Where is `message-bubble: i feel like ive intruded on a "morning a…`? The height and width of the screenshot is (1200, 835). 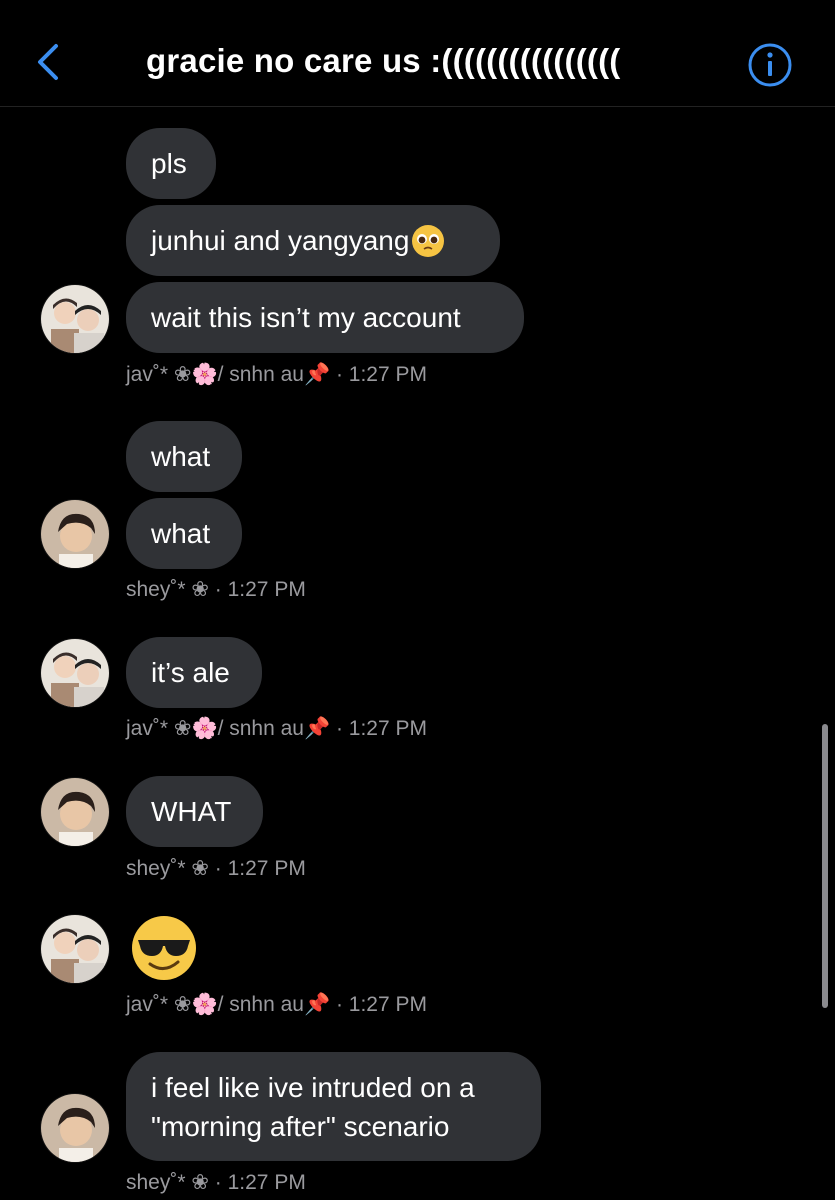 message-bubble: i feel like ive intruded on a "morning a… is located at coordinates (333, 1106).